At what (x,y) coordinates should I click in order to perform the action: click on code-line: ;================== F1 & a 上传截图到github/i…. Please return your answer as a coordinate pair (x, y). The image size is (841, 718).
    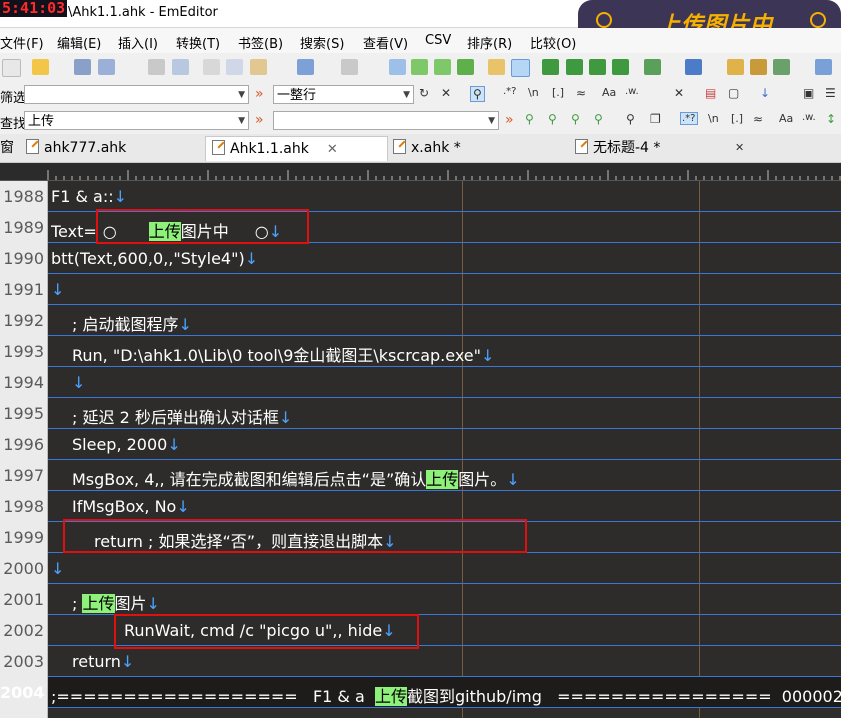
    Looking at the image, I should click on (444, 692).